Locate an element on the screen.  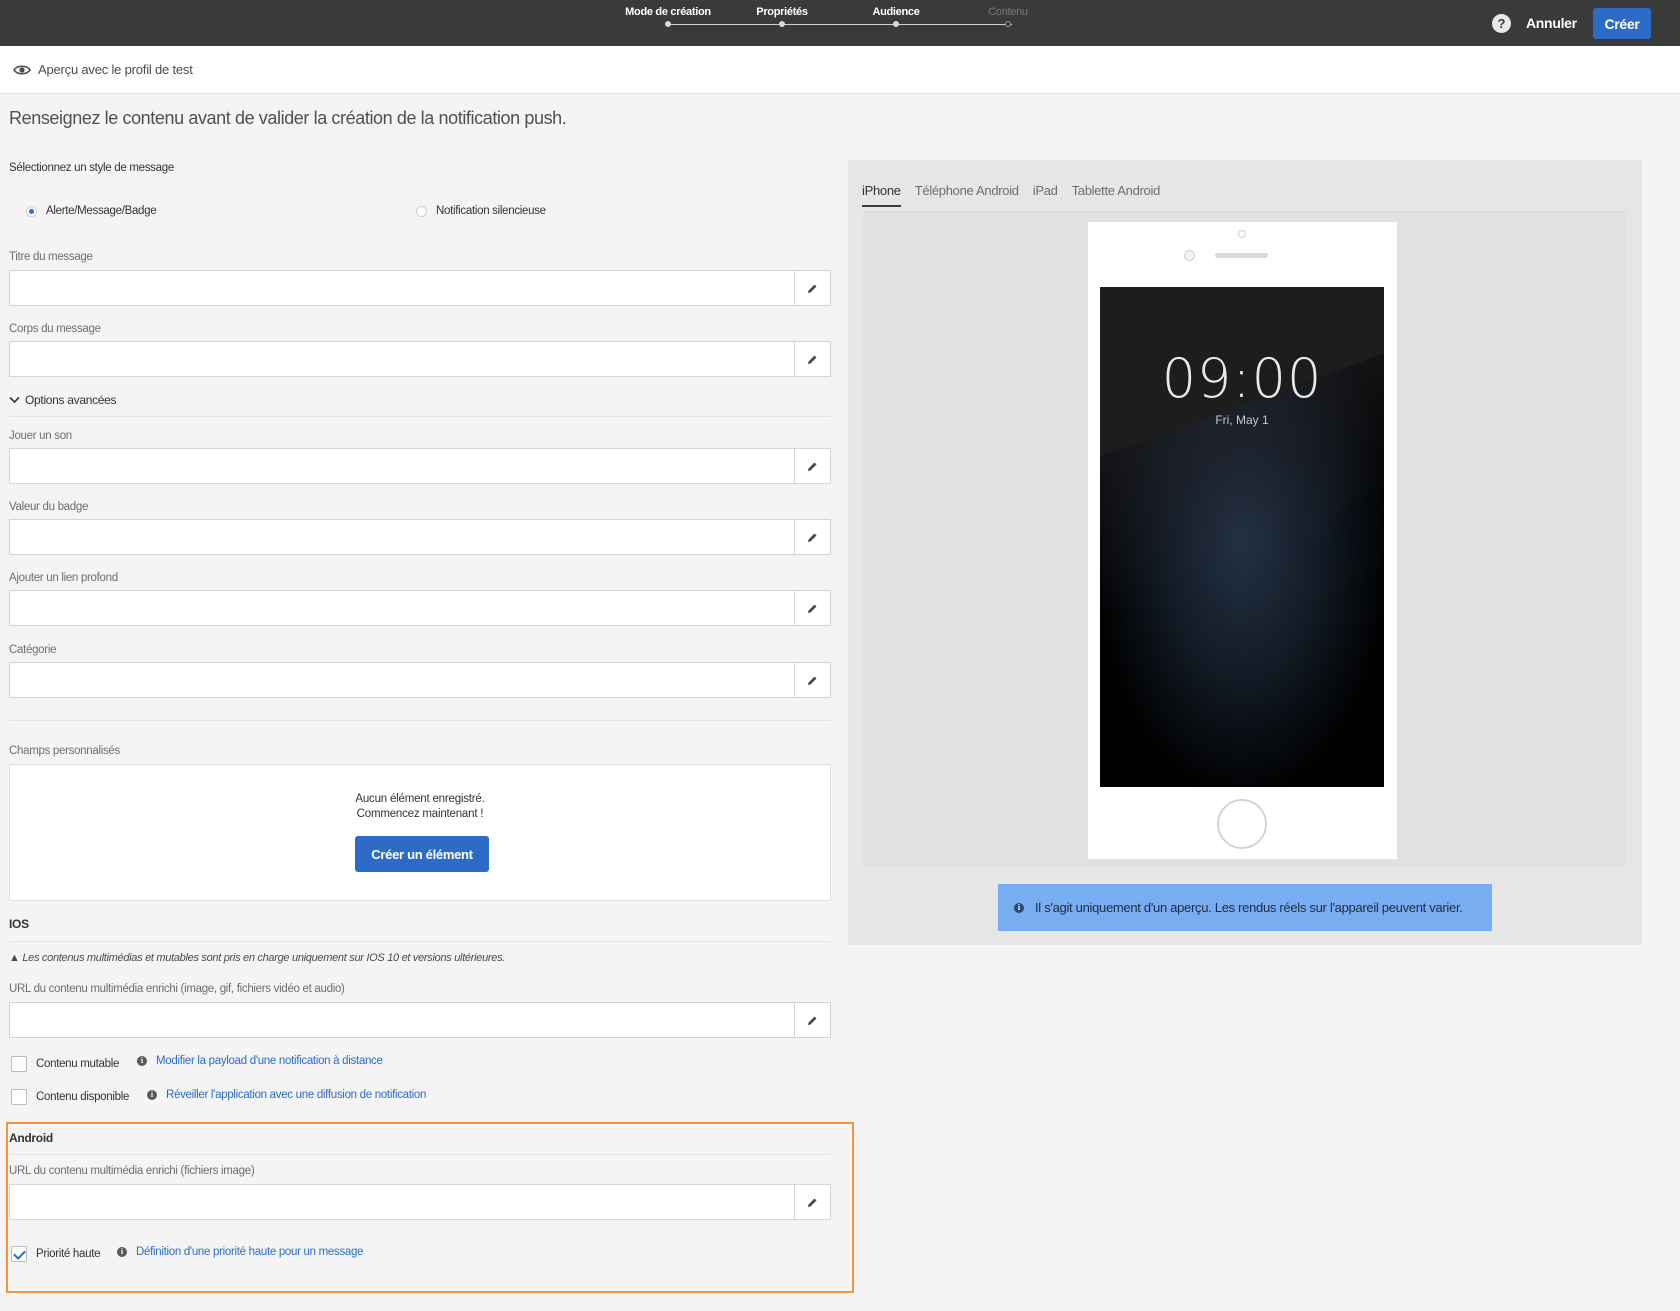
deeplink-label: Ajouter un lien profond is located at coordinates (63, 578).